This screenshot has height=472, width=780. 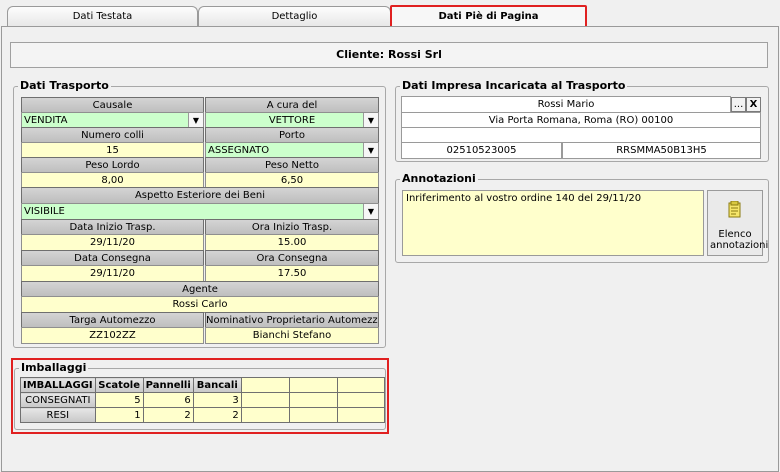 I want to click on packaging-header-cell: Bancali, so click(x=217, y=385).